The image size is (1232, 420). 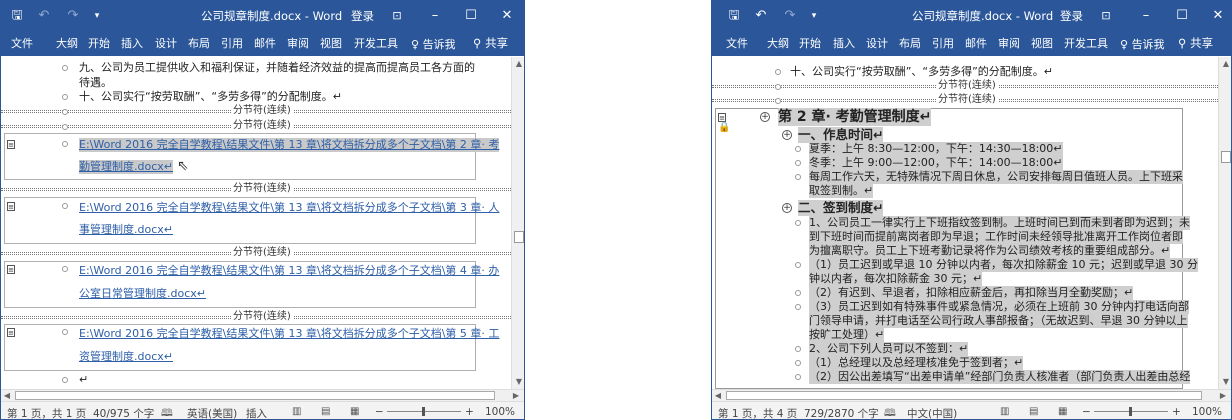 I want to click on subdocument-link: 公室日常管理制度.docx↵, so click(x=142, y=294).